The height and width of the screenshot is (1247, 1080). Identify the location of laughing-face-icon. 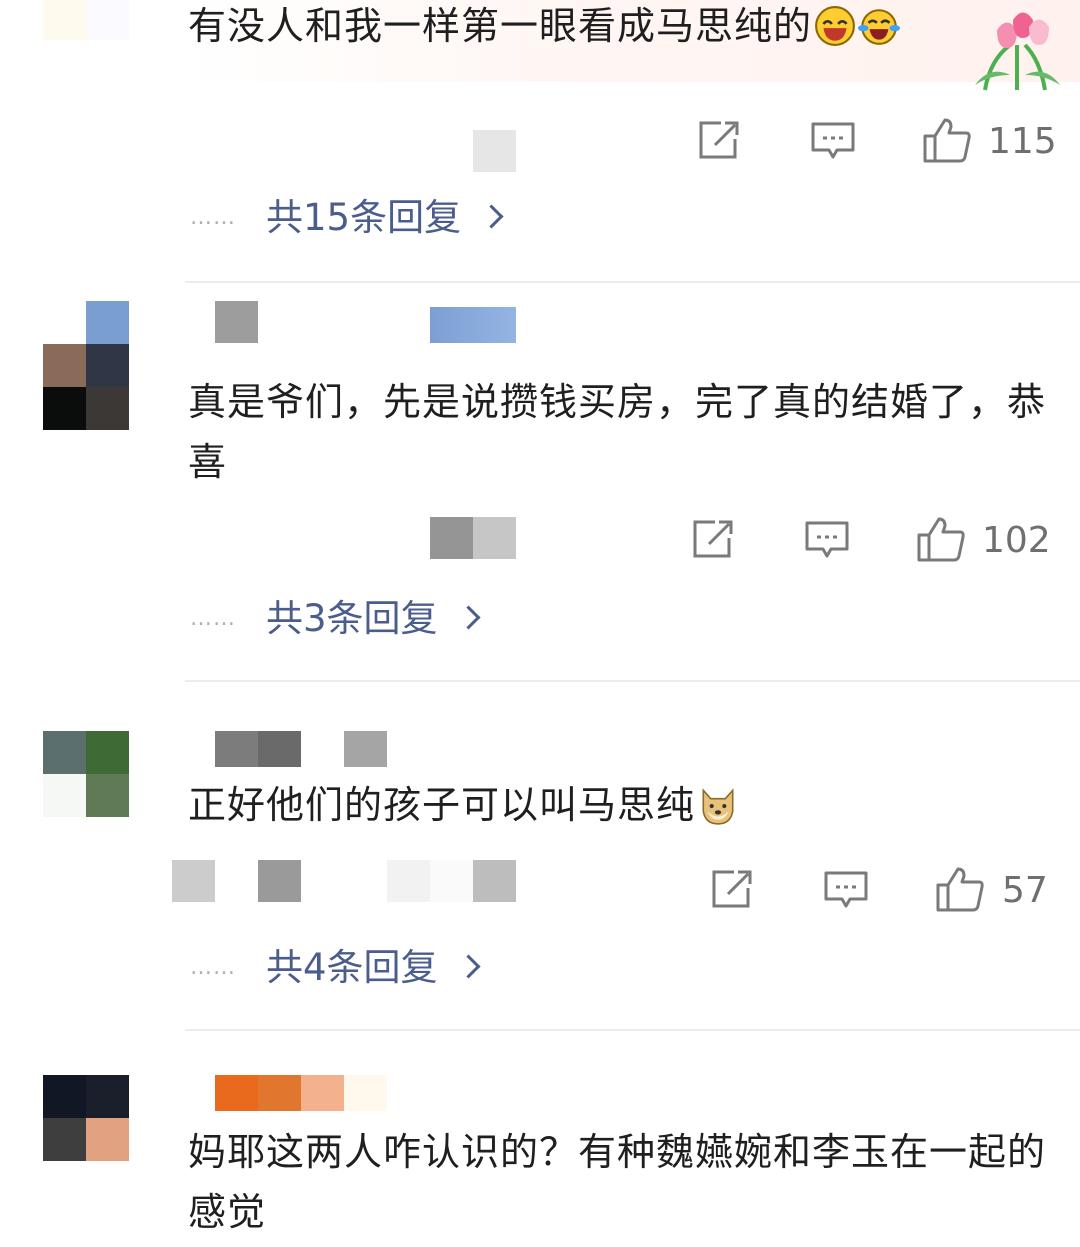
(835, 26).